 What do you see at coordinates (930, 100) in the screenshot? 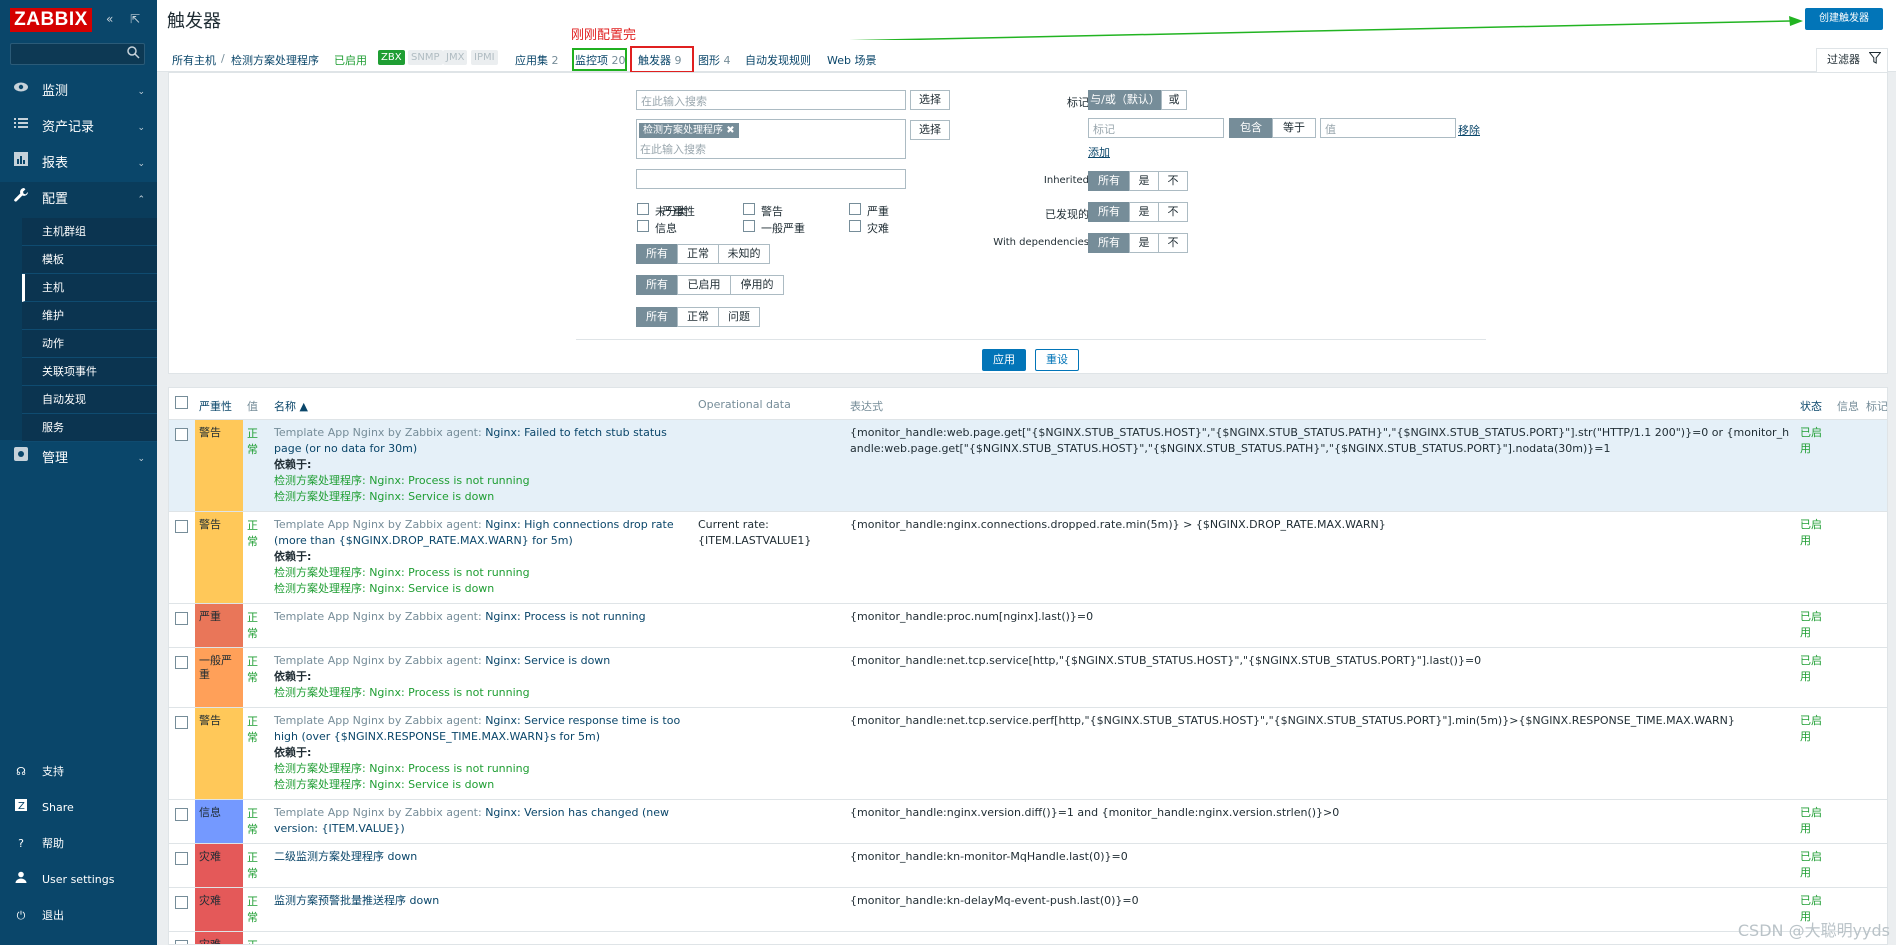
I see `host-group-select-button: 选择` at bounding box center [930, 100].